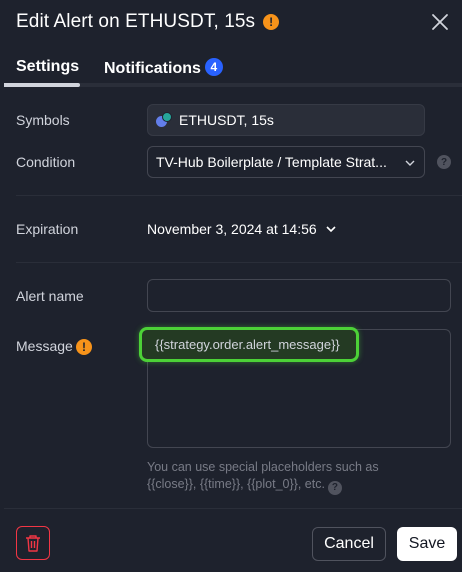  I want to click on expiration-label: Expiration, so click(47, 229).